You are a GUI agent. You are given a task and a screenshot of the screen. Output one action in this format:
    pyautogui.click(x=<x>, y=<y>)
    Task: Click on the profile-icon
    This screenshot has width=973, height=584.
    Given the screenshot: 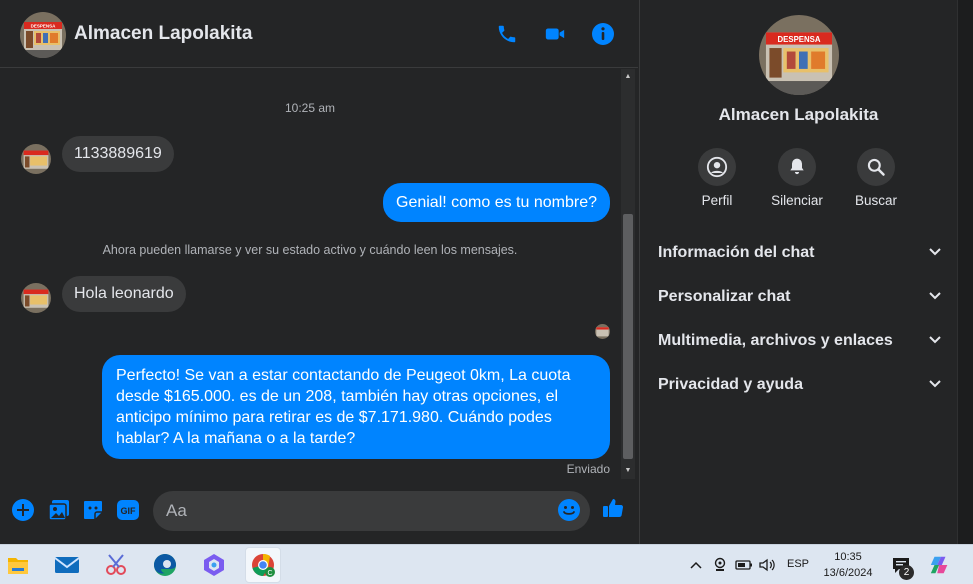 What is the action you would take?
    pyautogui.click(x=717, y=167)
    